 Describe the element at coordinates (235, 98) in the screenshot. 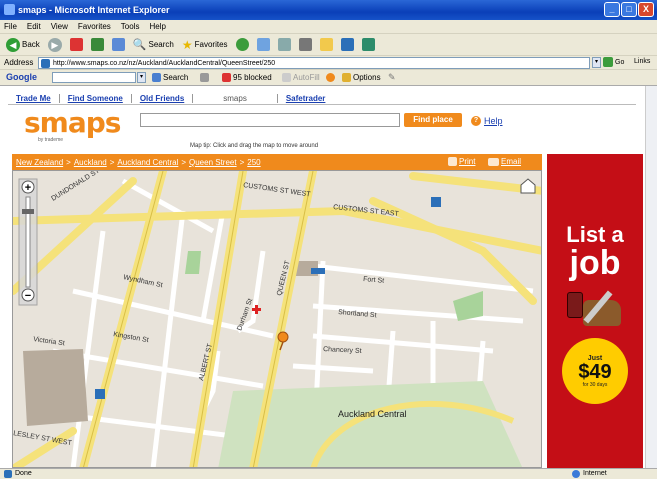

I see `nav-smaps: smaps` at that location.